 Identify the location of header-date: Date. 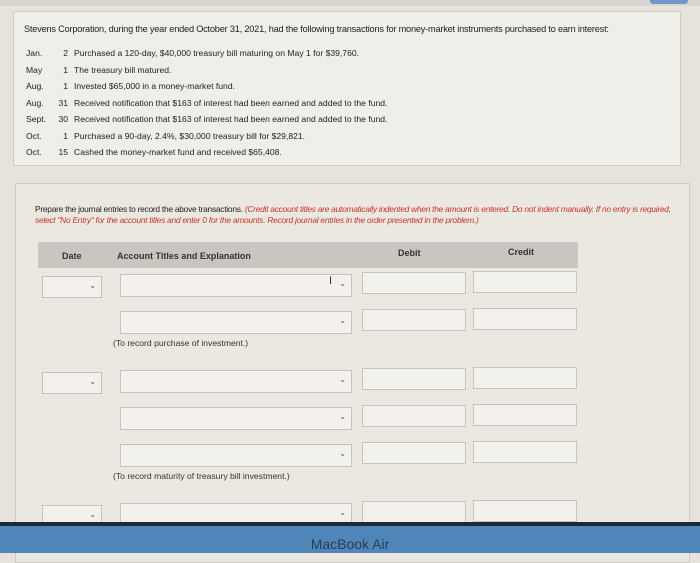
(72, 256).